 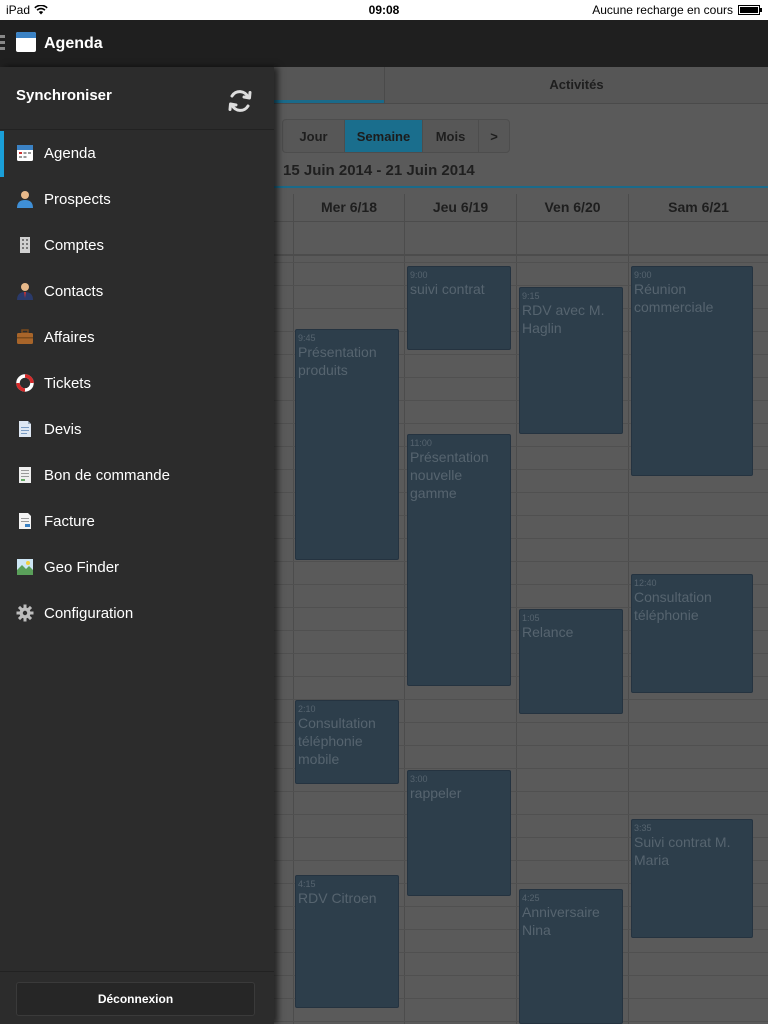 What do you see at coordinates (436, 793) in the screenshot?
I see `event-title: rappeler` at bounding box center [436, 793].